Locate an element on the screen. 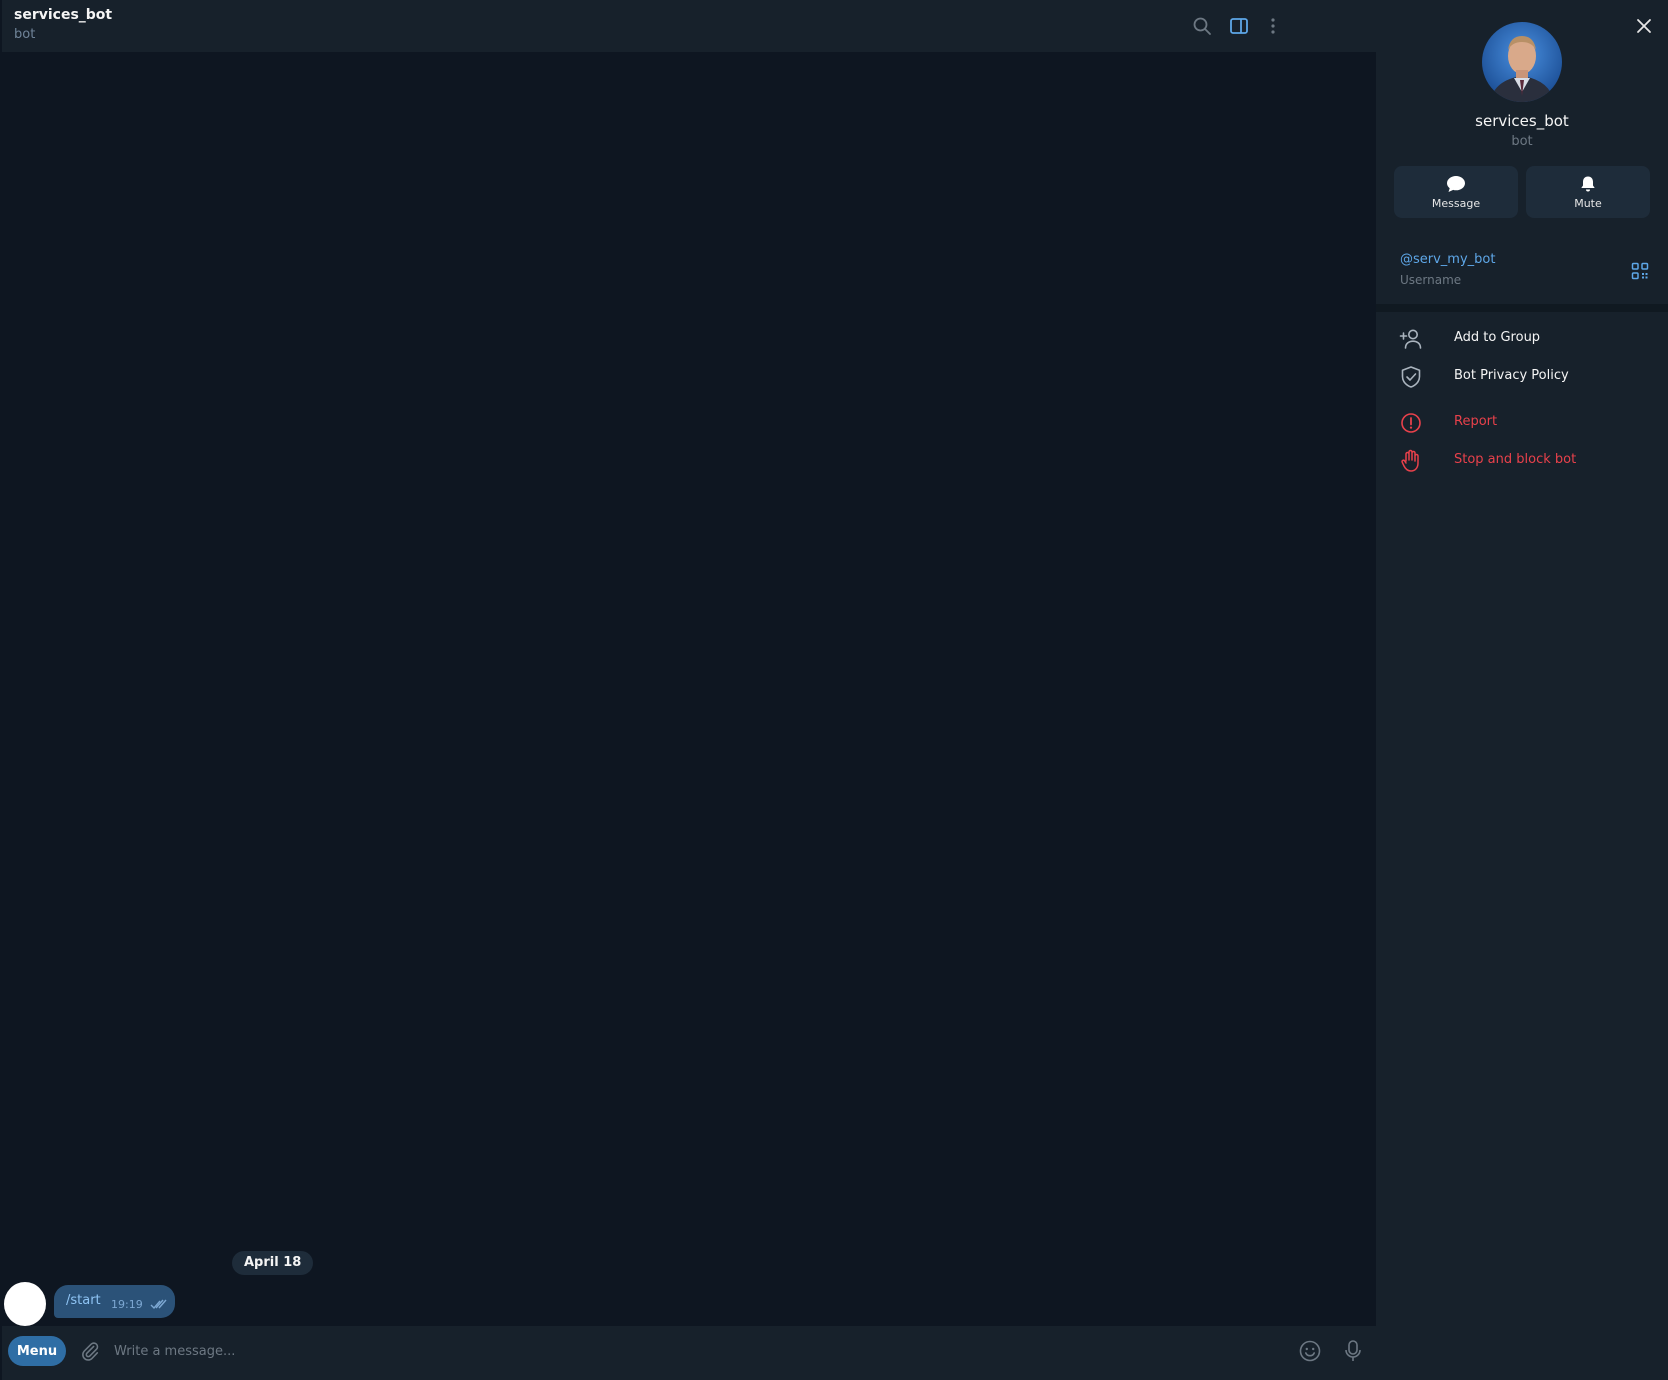 Image resolution: width=1668 pixels, height=1380 pixels. add-user-icon is located at coordinates (1410, 339).